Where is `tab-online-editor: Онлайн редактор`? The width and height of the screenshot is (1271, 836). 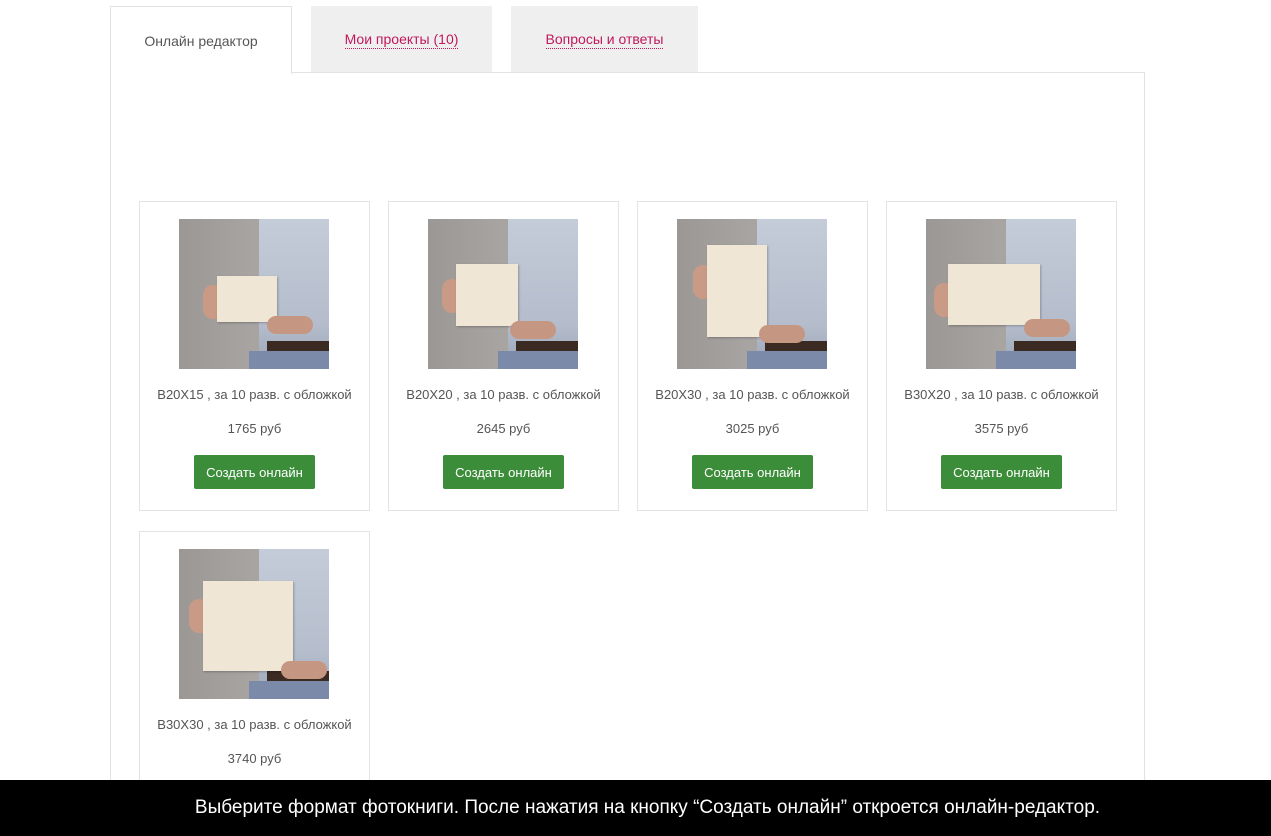 tab-online-editor: Онлайн редактор is located at coordinates (201, 40).